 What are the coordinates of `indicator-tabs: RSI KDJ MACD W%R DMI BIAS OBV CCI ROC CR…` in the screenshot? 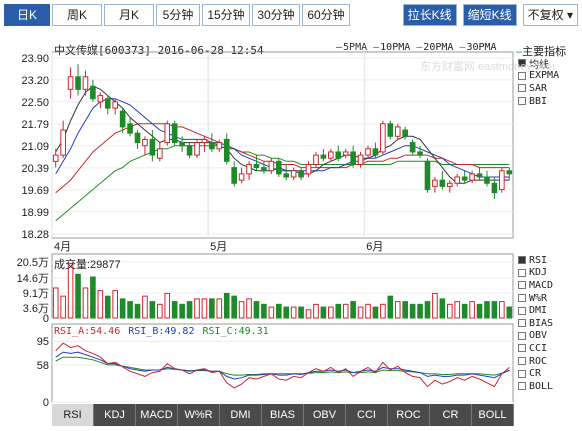 It's located at (283, 415).